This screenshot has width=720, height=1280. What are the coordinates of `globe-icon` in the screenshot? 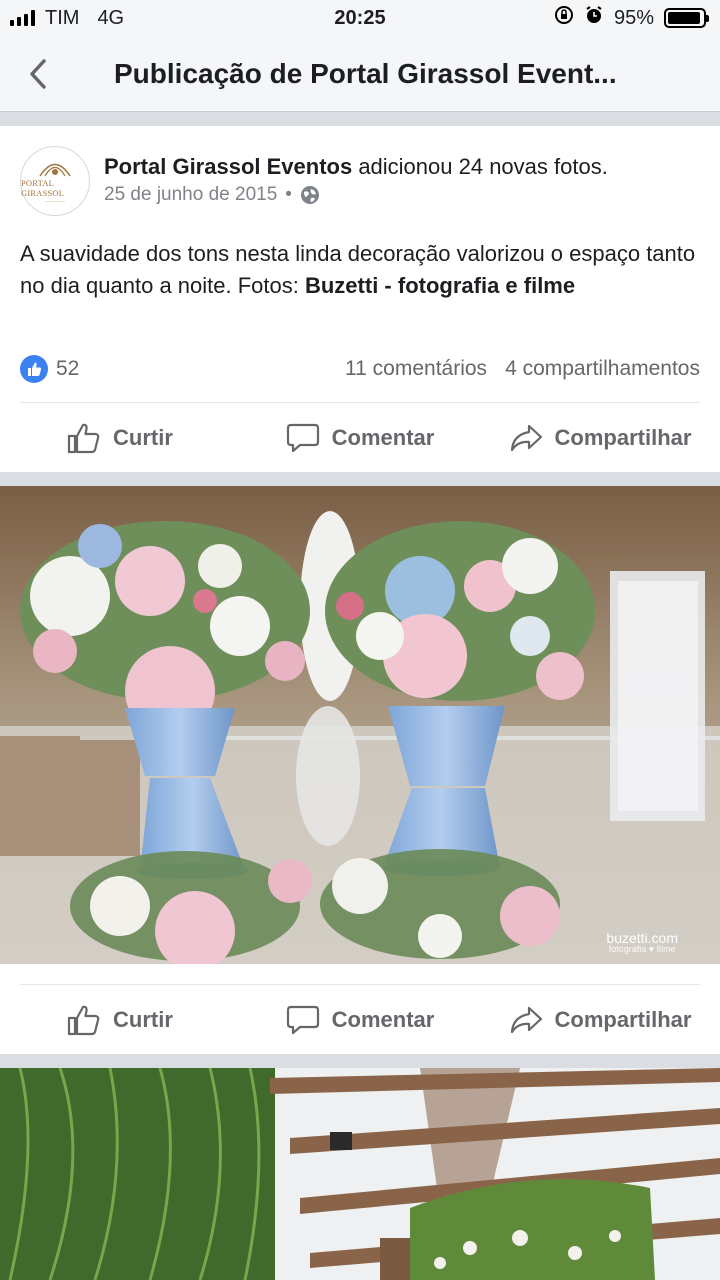 It's located at (309, 195).